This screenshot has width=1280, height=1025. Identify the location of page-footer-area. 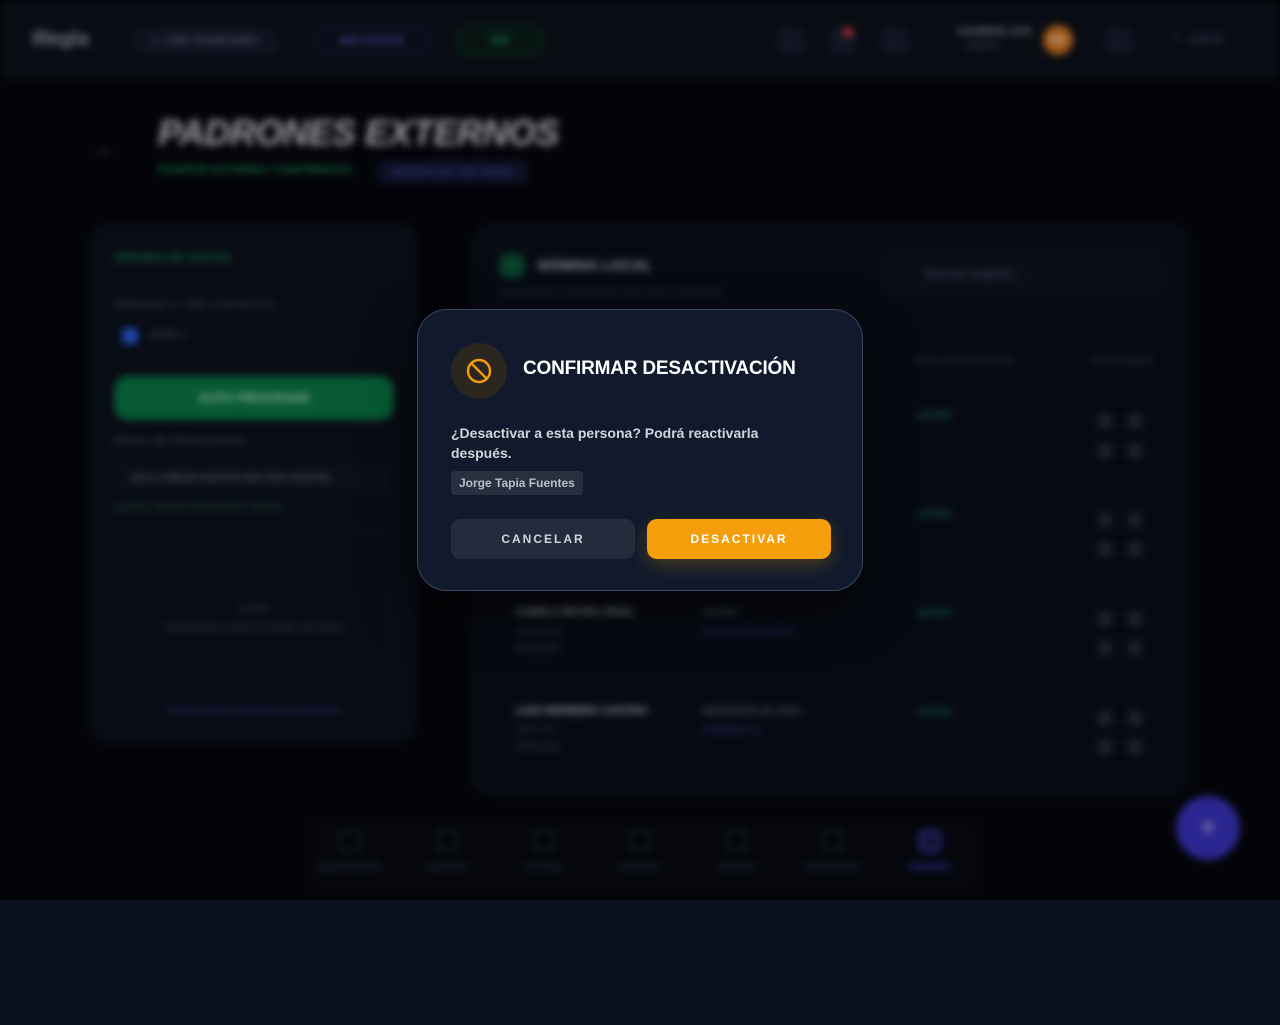
(640, 962).